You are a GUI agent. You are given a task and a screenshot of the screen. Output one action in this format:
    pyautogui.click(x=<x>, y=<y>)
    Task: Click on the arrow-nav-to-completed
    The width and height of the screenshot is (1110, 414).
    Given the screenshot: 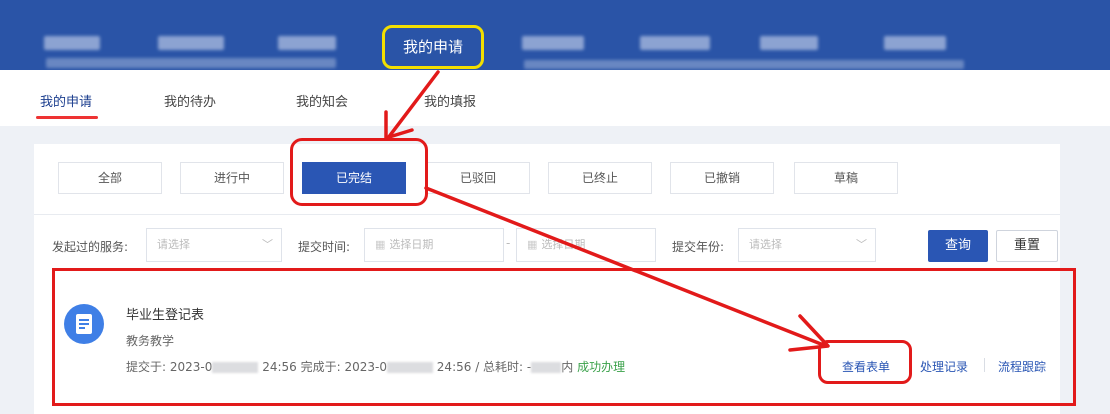 What is the action you would take?
    pyautogui.click(x=413, y=105)
    